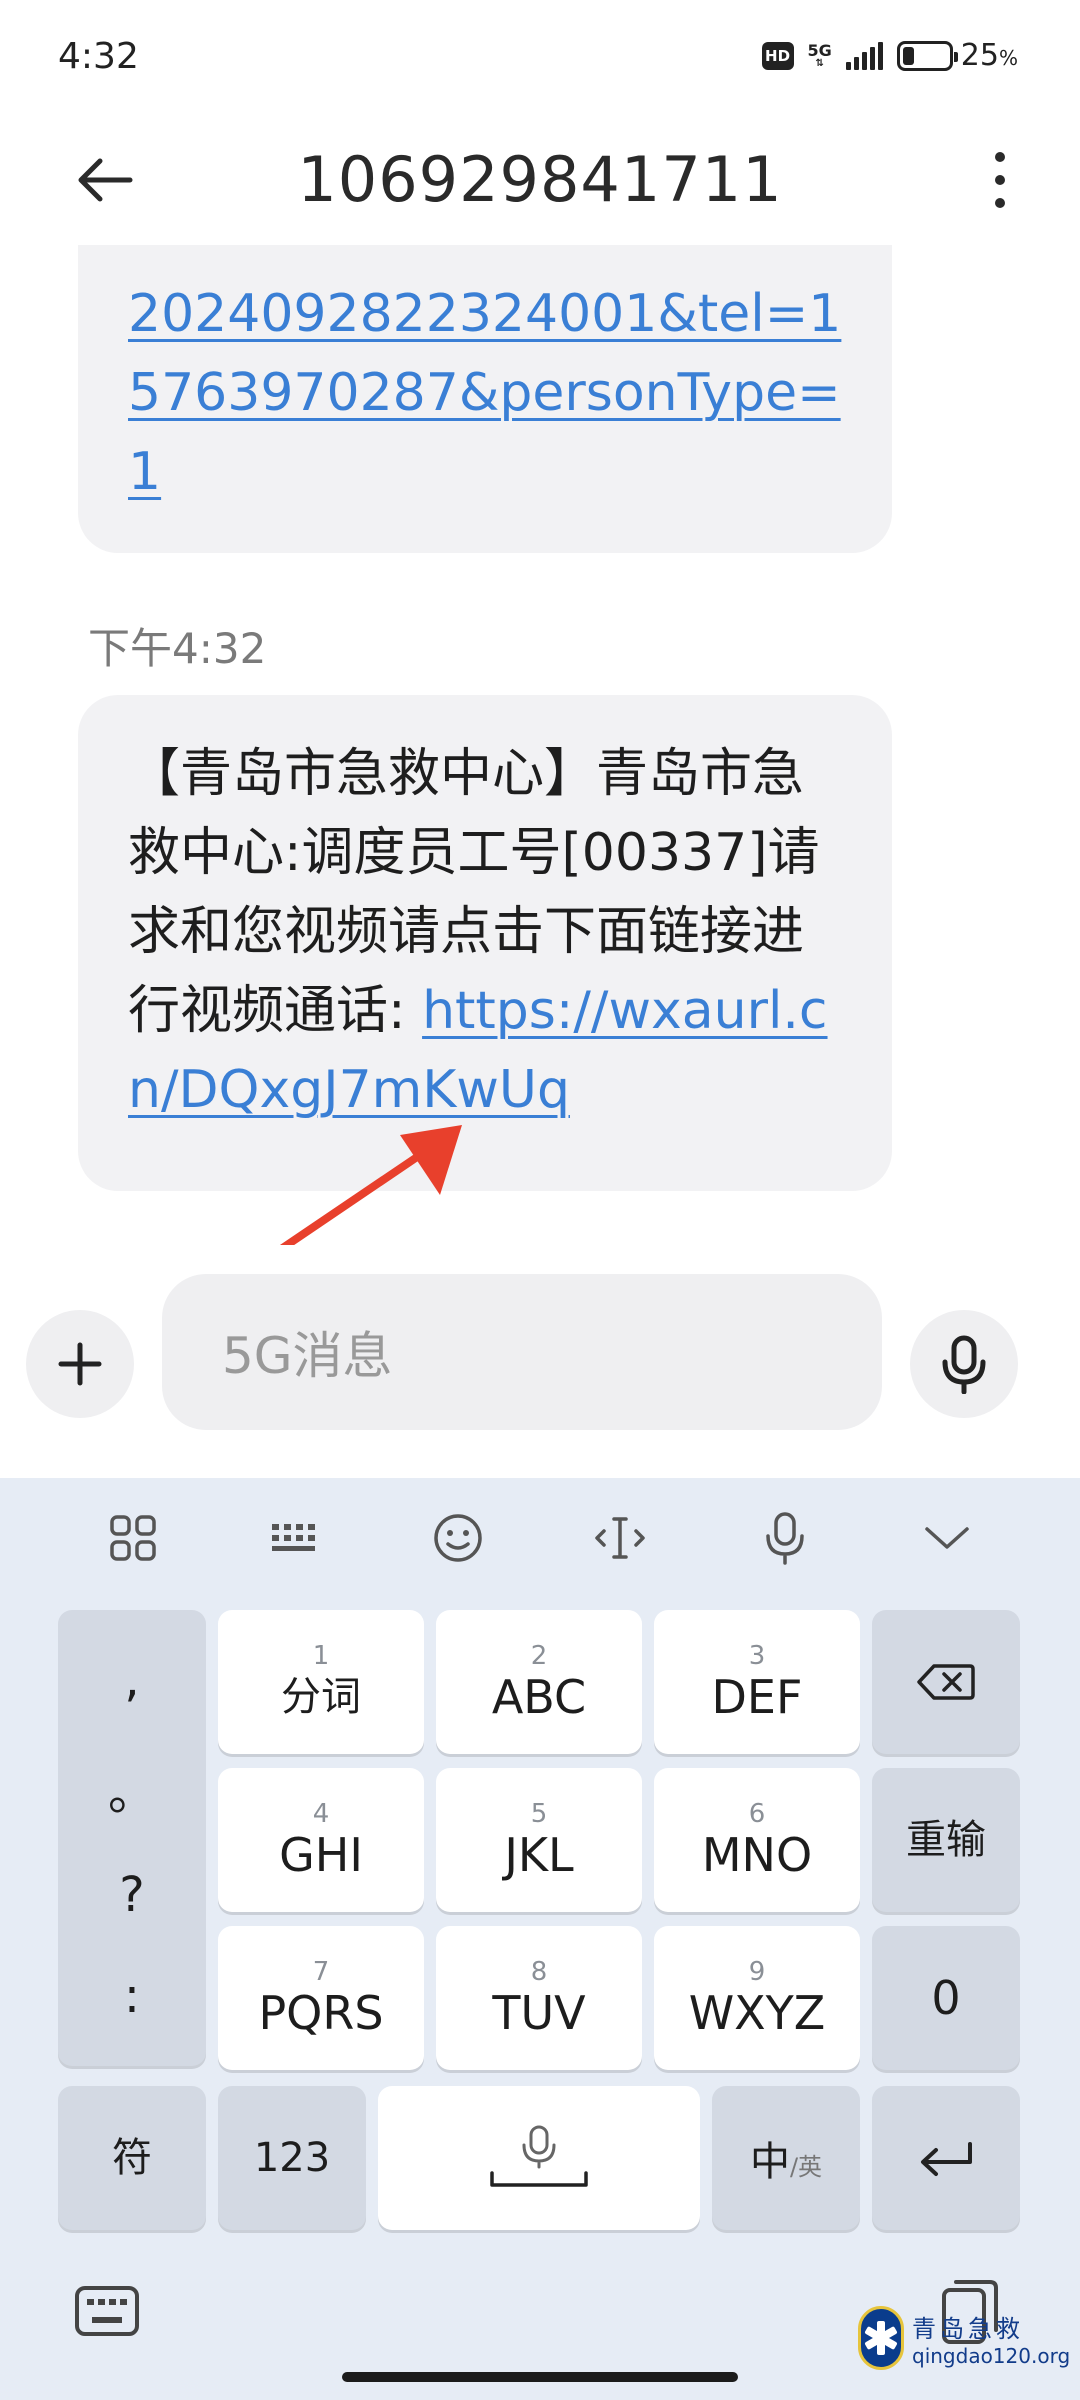  Describe the element at coordinates (321, 1697) in the screenshot. I see `key-label: 分词` at that location.